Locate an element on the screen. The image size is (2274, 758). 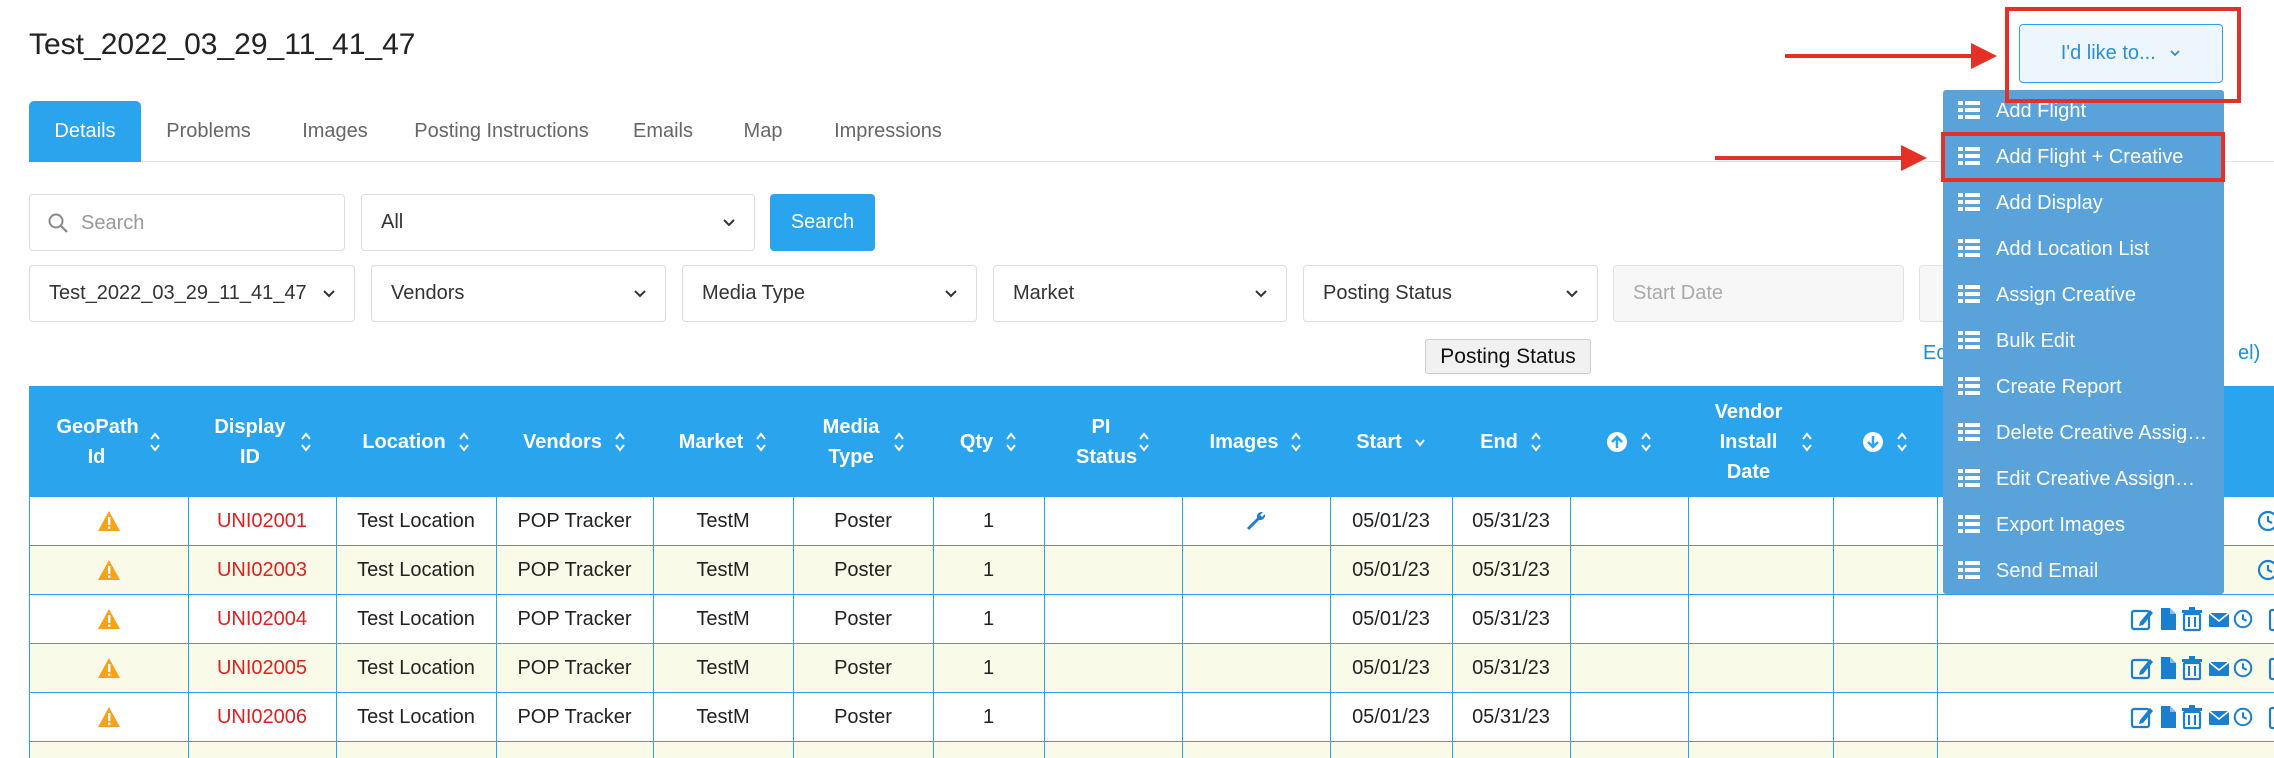
media-type-select: Media Type is located at coordinates (829, 293).